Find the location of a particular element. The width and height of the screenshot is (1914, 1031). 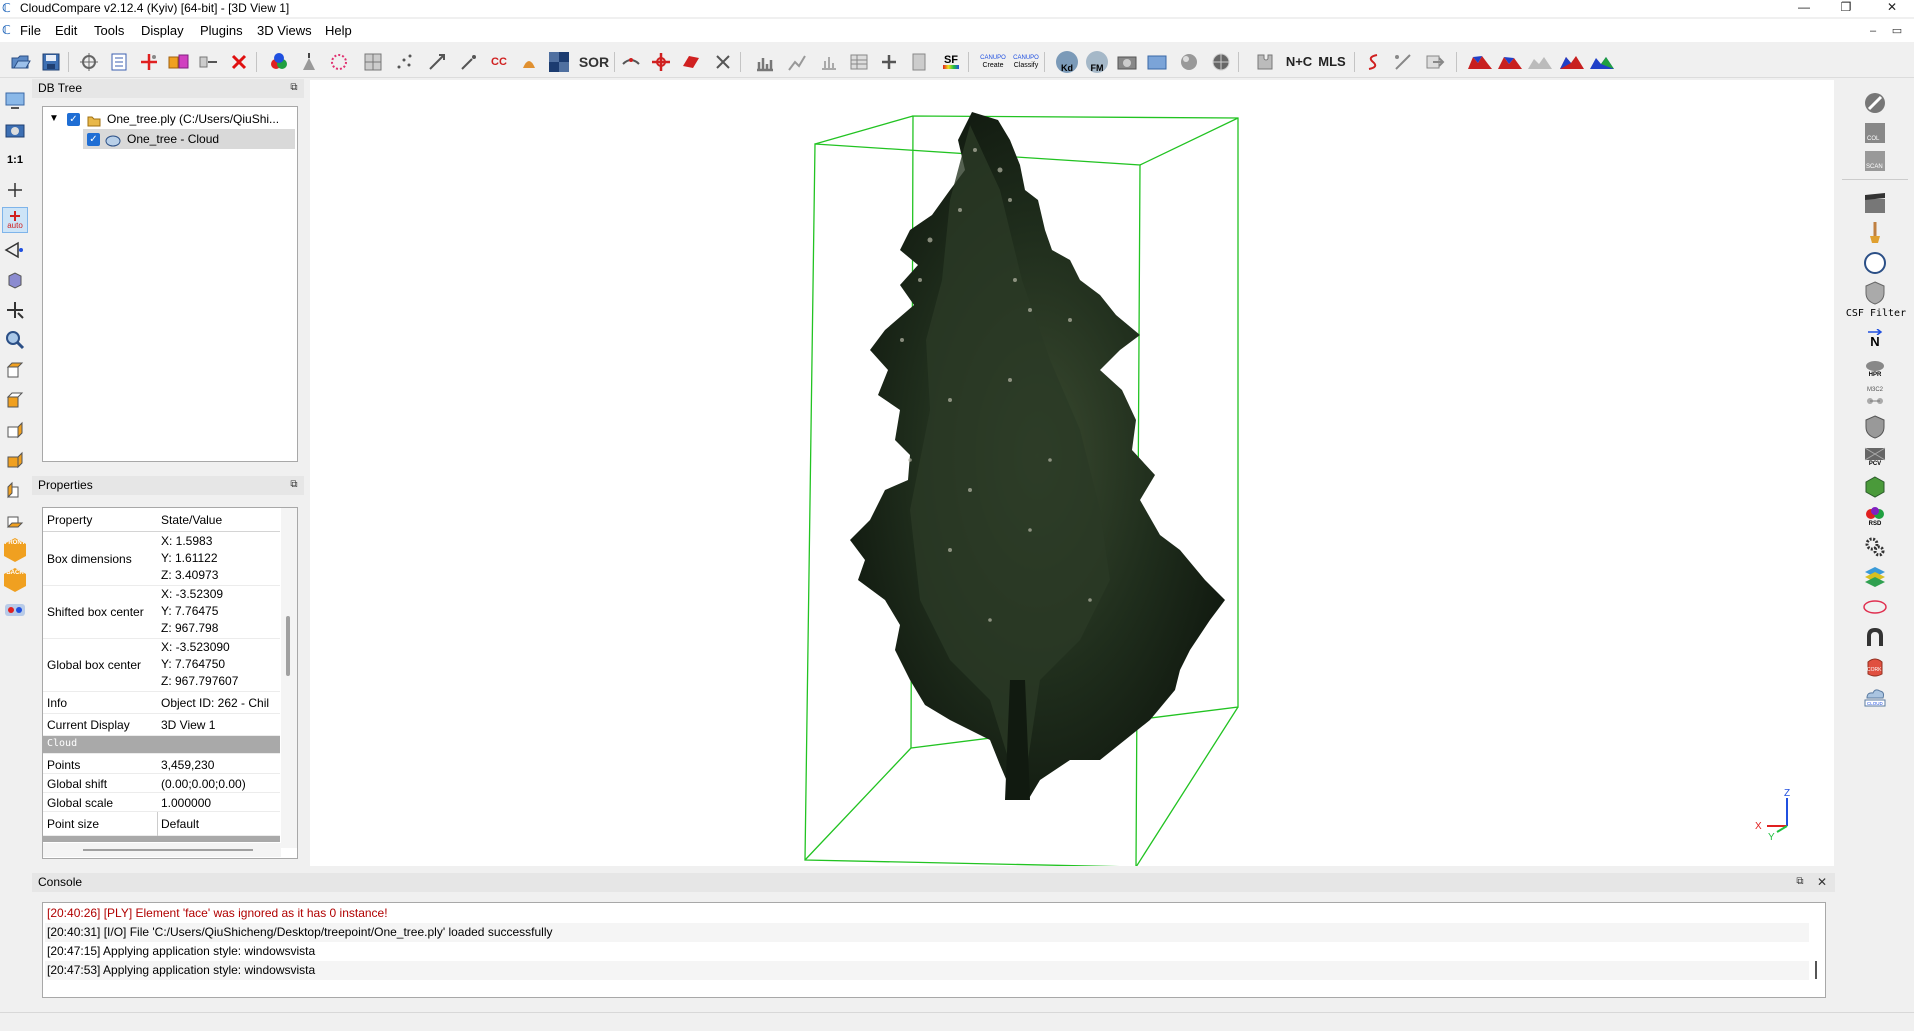

layers-icon is located at coordinates (1875, 577).